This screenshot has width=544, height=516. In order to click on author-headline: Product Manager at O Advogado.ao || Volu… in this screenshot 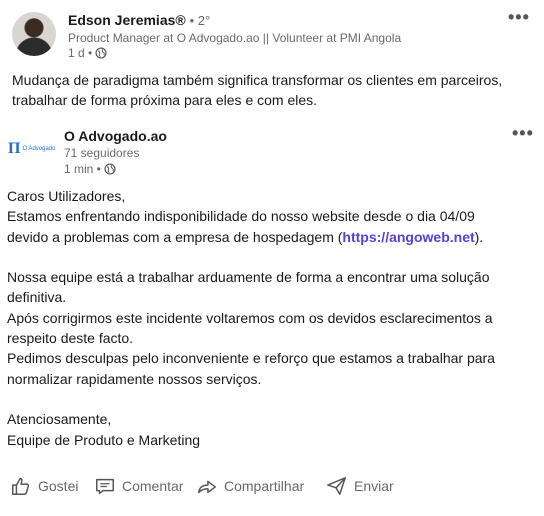, I will do `click(235, 38)`.